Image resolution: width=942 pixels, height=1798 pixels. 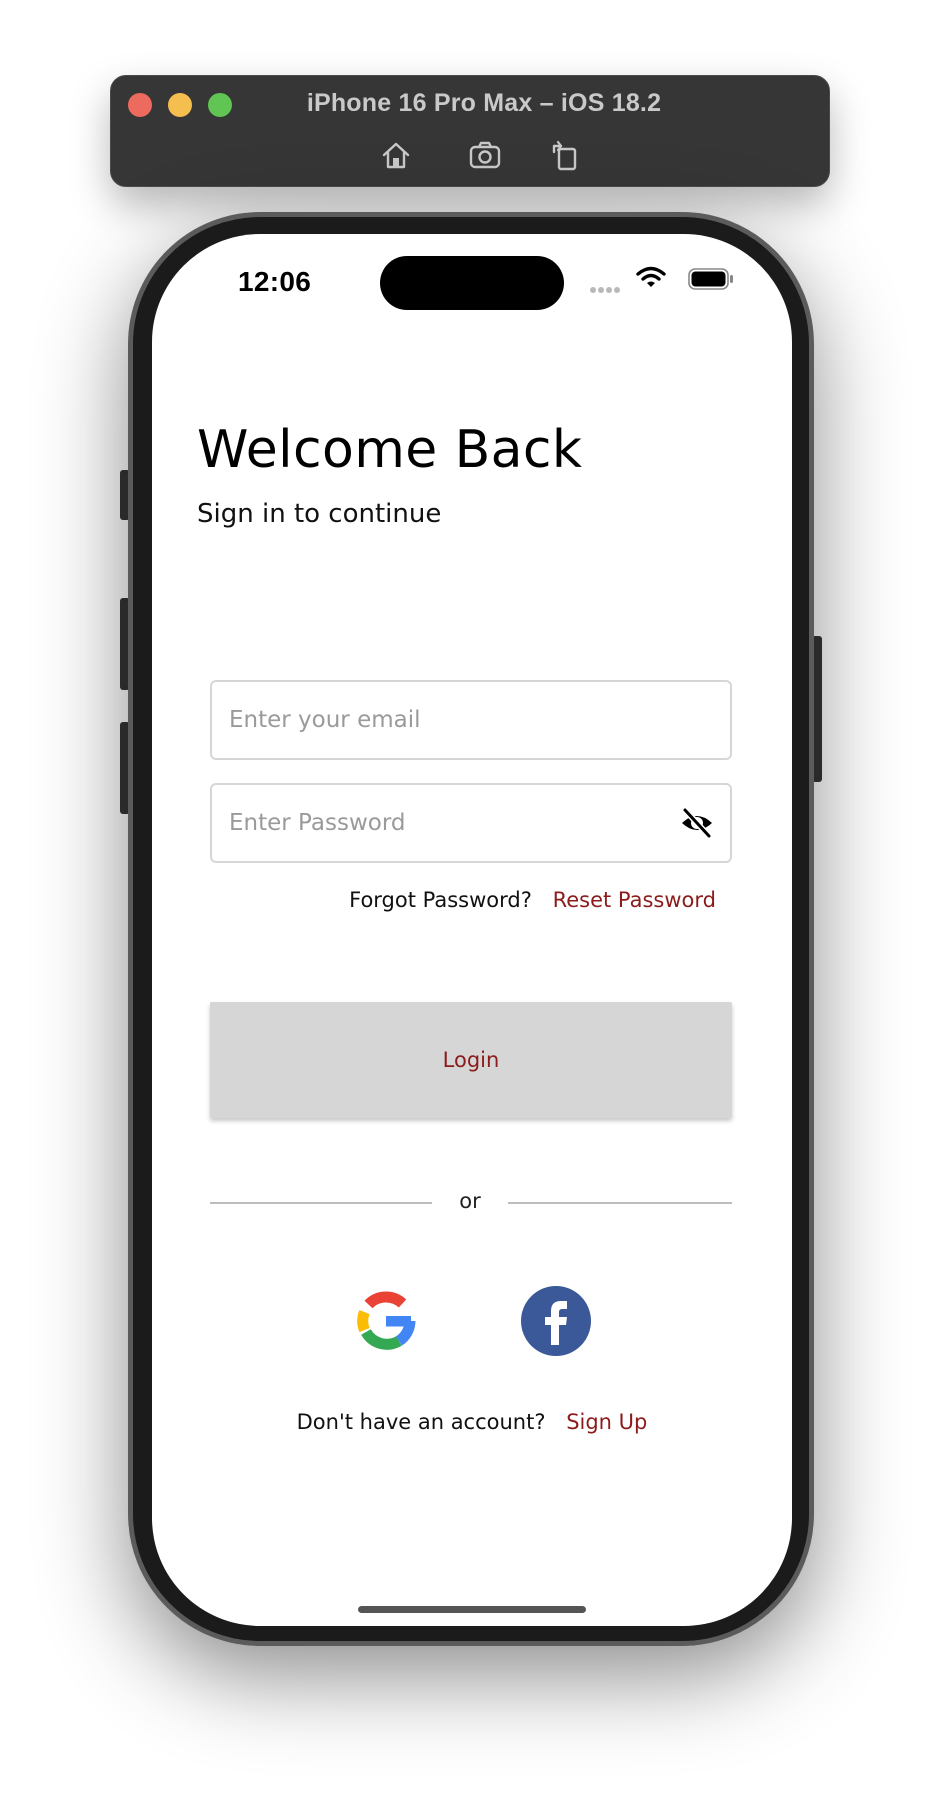 What do you see at coordinates (471, 1060) in the screenshot?
I see `login-button: Login` at bounding box center [471, 1060].